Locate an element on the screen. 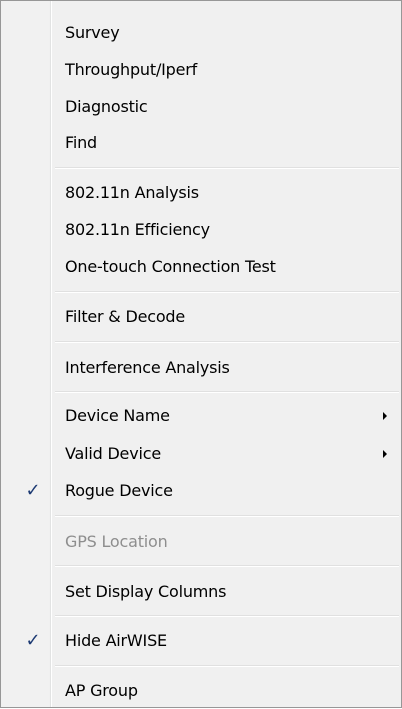 The height and width of the screenshot is (709, 402). menu-item-label: Diagnostic is located at coordinates (106, 106).